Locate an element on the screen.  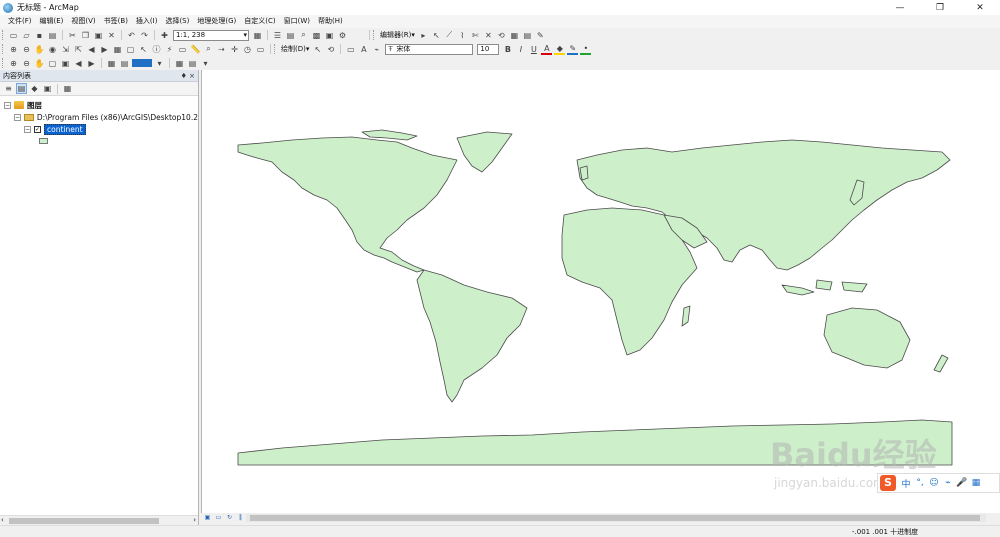
new-icon: ▭ is located at coordinates (13, 35).